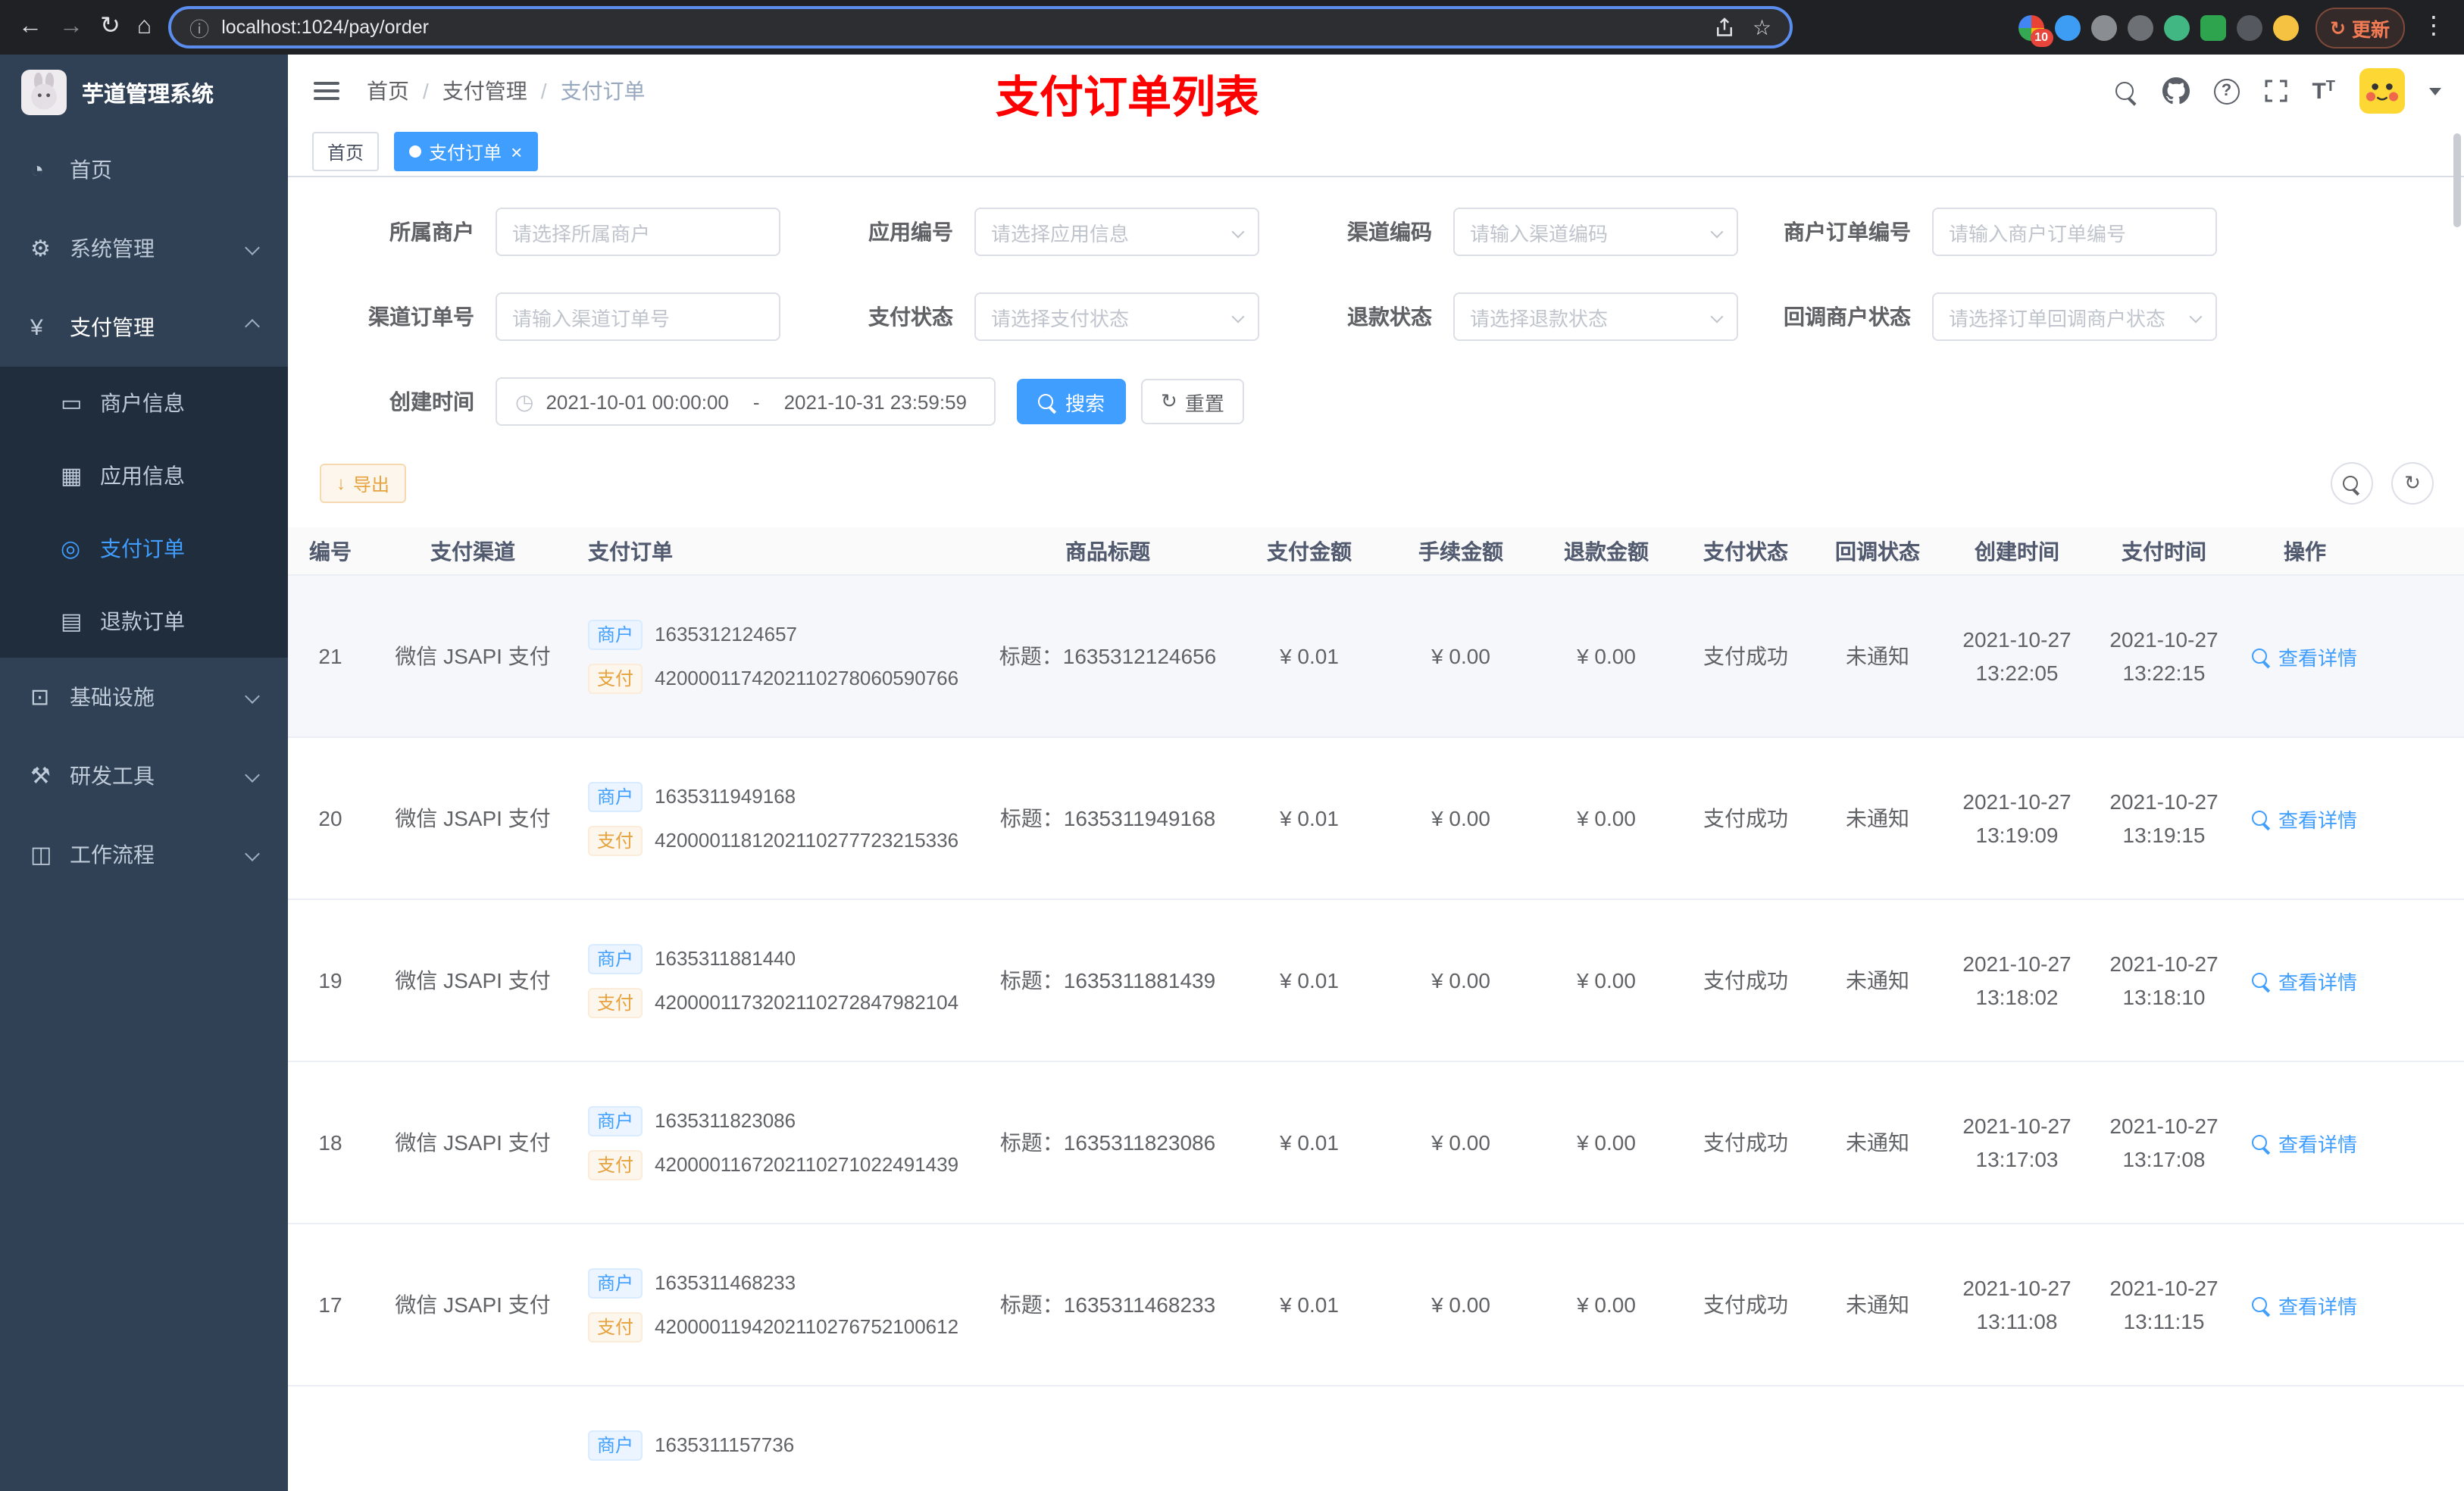  What do you see at coordinates (1309, 1142) in the screenshot?
I see `cell-amount: ¥ 0.01` at bounding box center [1309, 1142].